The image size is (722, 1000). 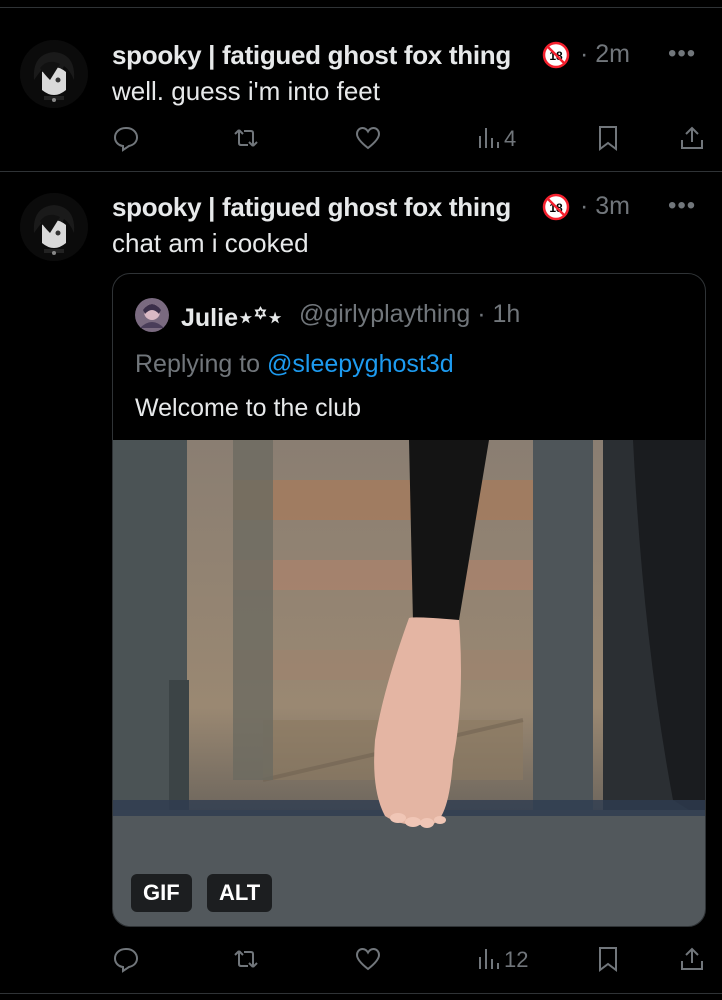 I want to click on quoted-avatar, so click(x=152, y=315).